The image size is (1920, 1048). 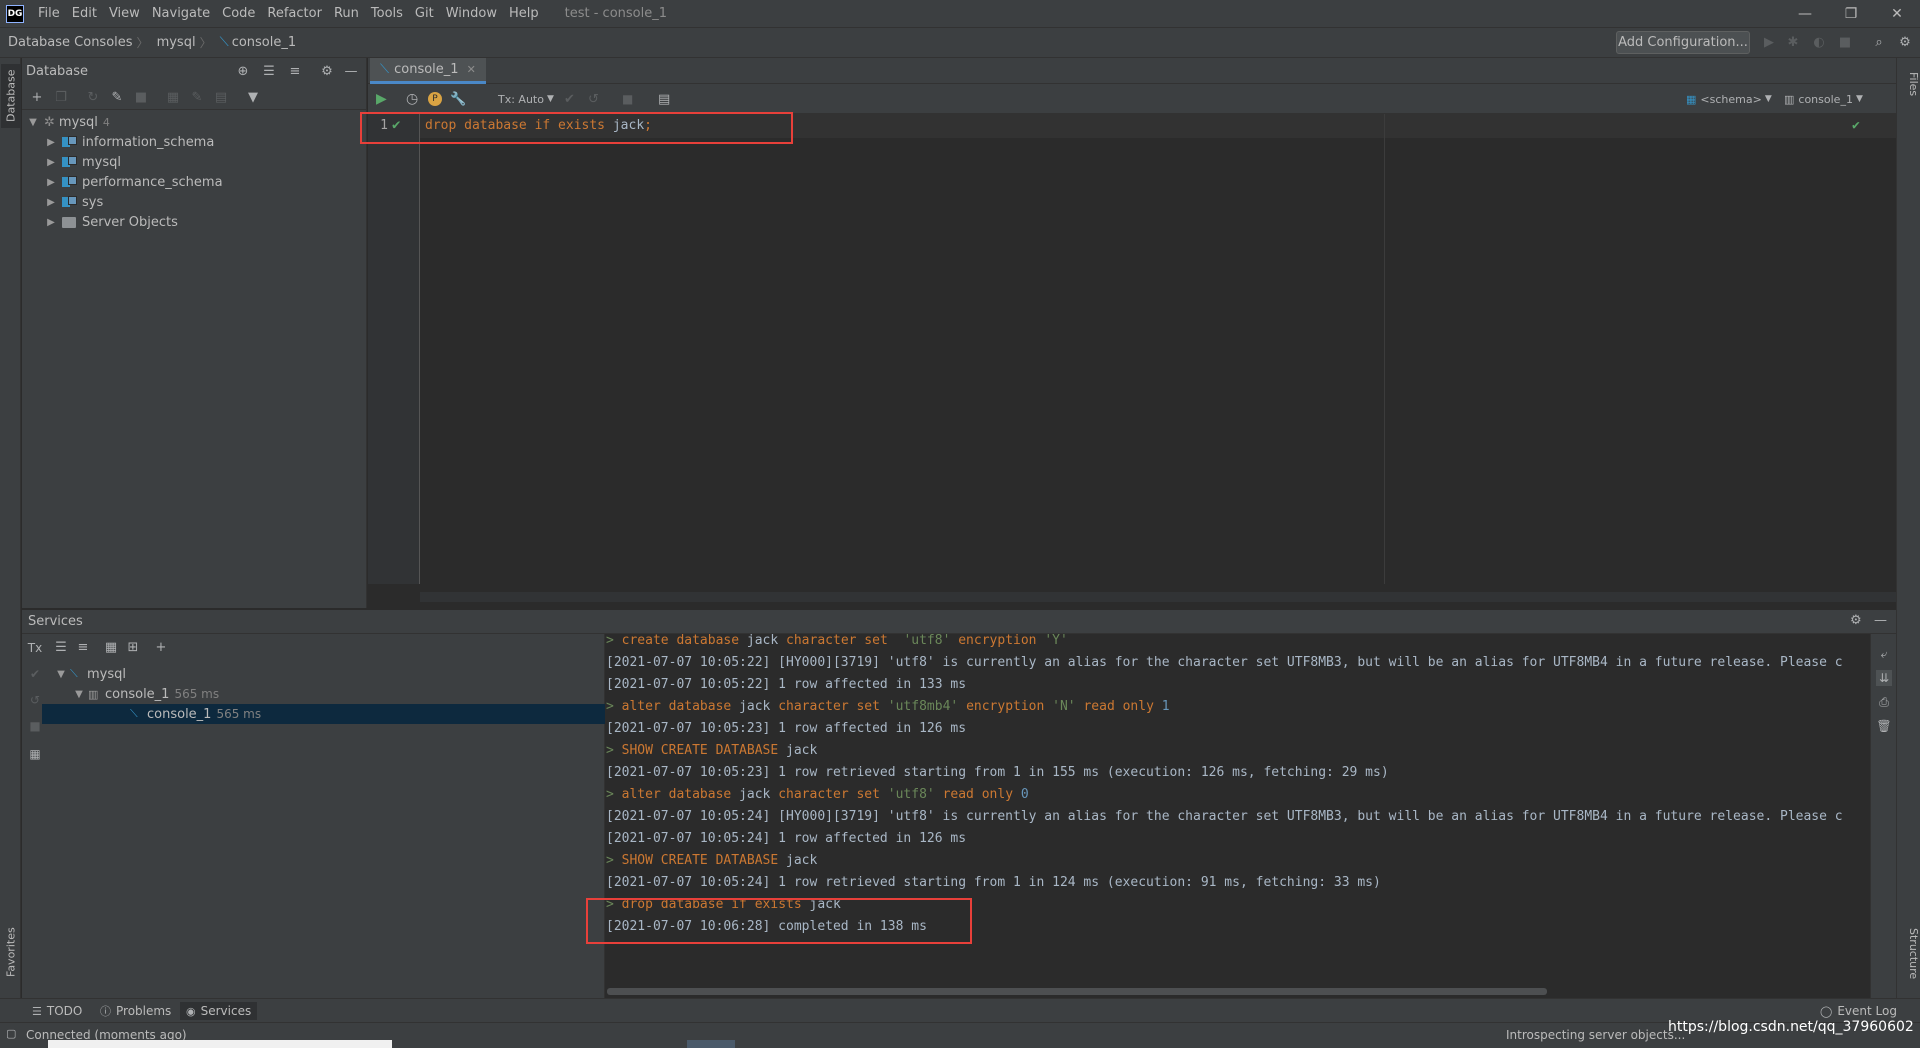 I want to click on search-icon: ⌕, so click(x=1879, y=42).